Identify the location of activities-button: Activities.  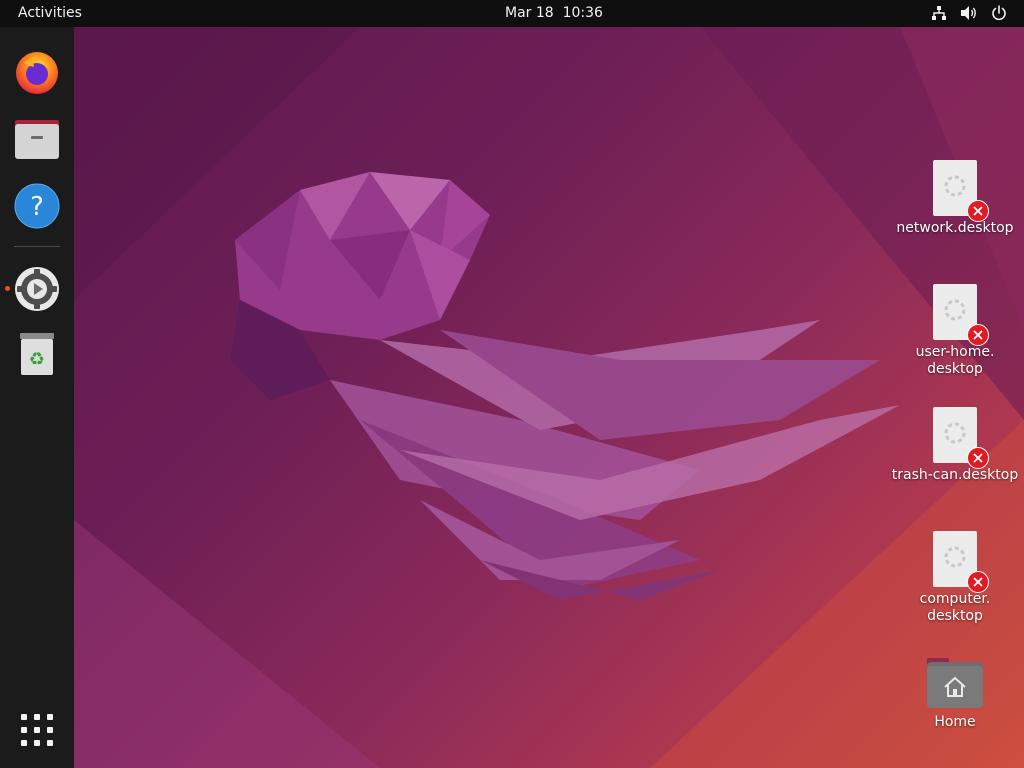
(50, 13).